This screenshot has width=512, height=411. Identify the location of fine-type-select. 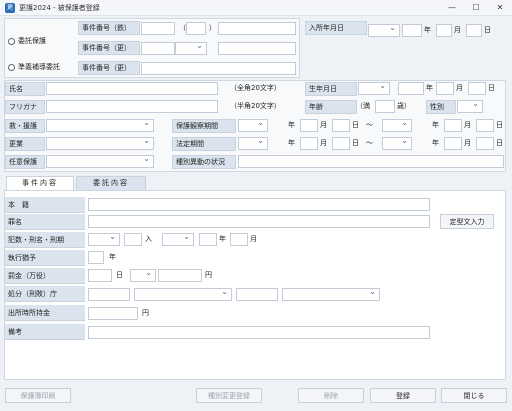
(143, 275).